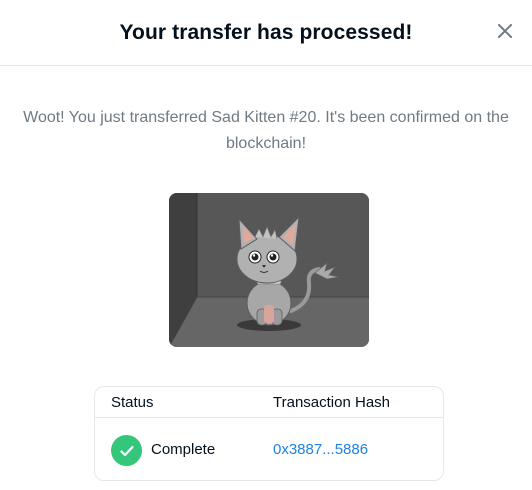 This screenshot has height=490, width=532. What do you see at coordinates (183, 449) in the screenshot?
I see `status-value: Complete` at bounding box center [183, 449].